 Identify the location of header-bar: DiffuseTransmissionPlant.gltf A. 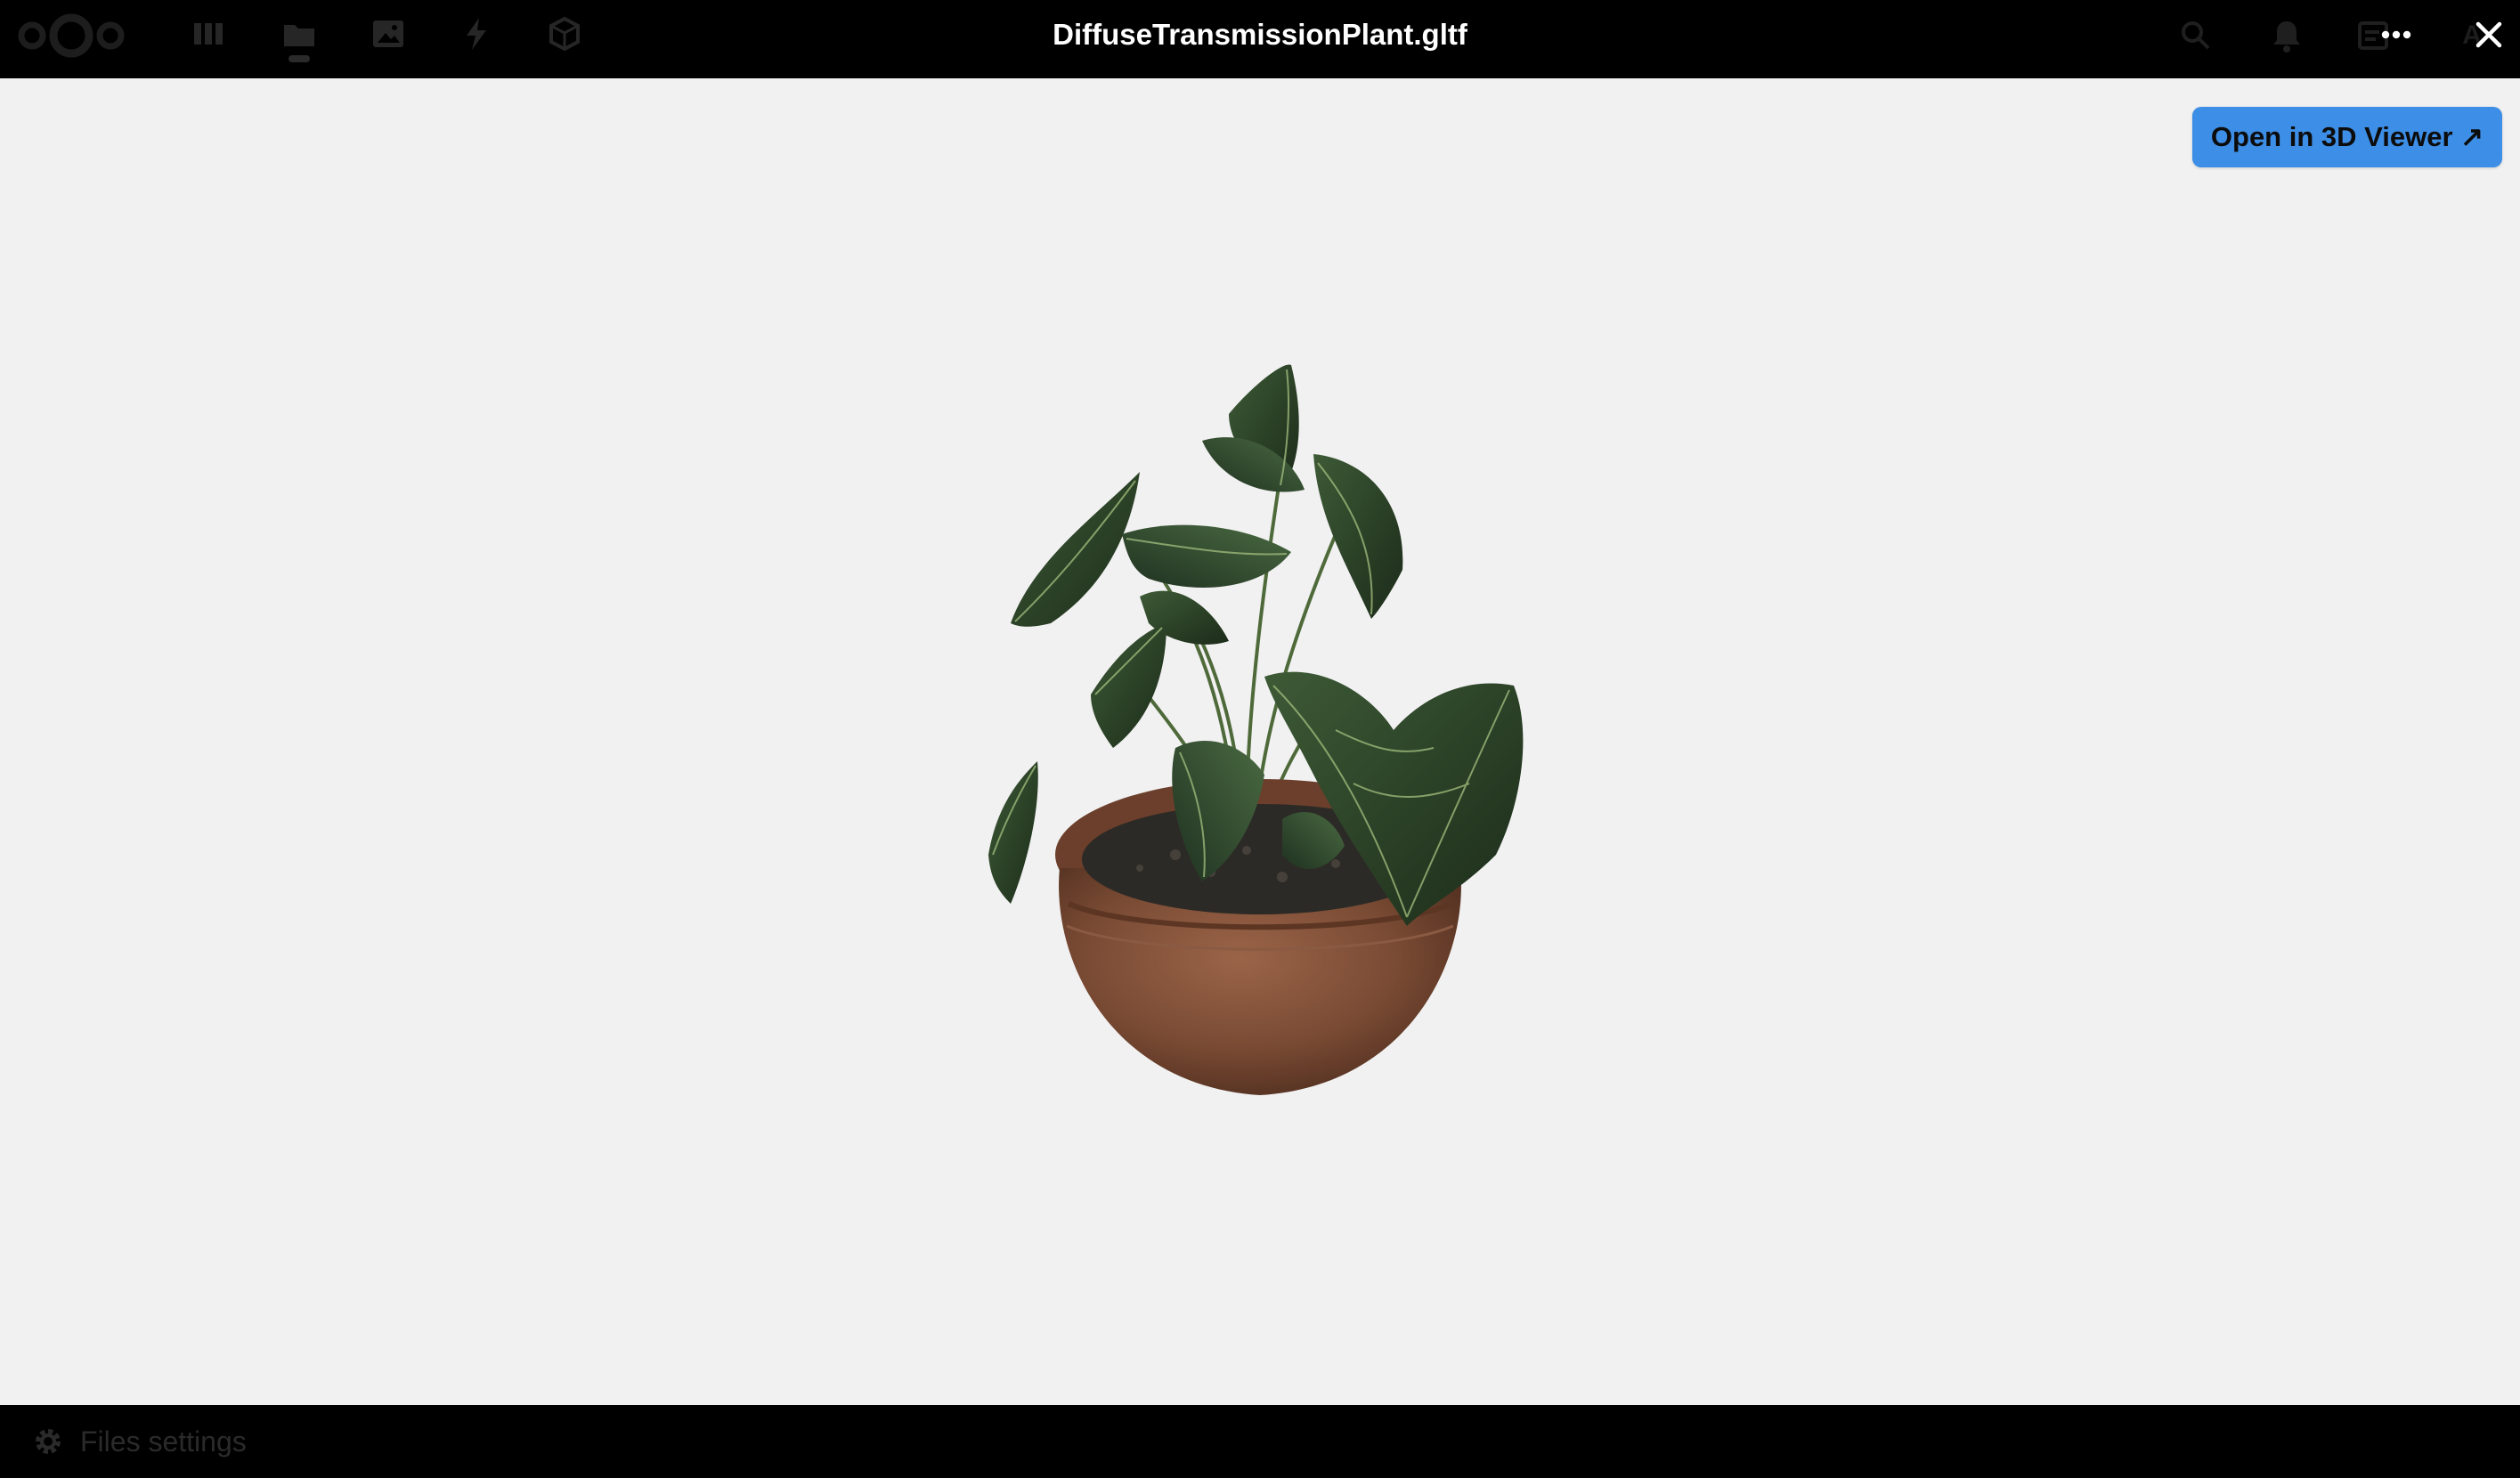
(1260, 39).